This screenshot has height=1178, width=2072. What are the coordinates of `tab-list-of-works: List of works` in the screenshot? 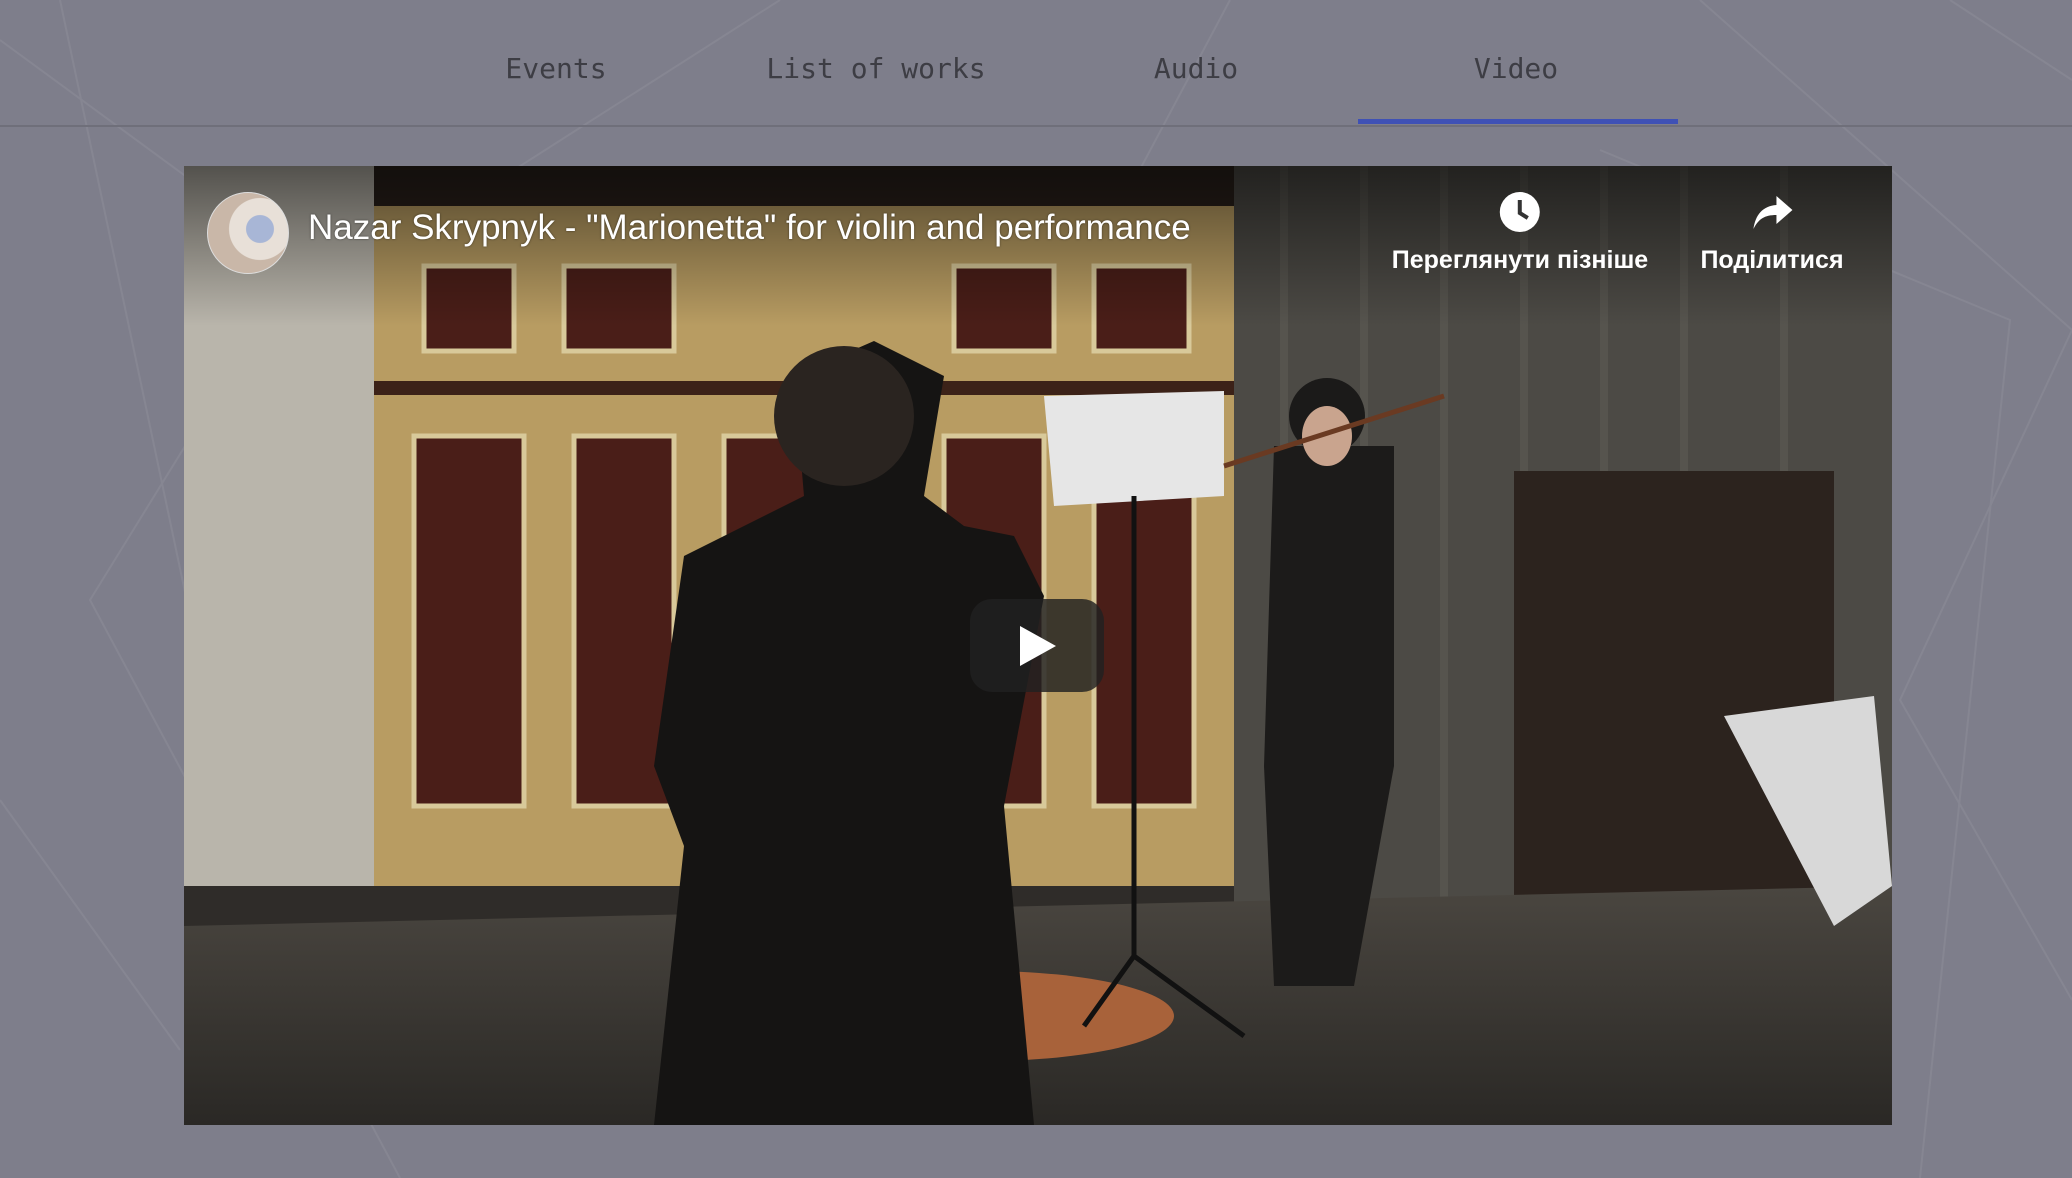 It's located at (875, 68).